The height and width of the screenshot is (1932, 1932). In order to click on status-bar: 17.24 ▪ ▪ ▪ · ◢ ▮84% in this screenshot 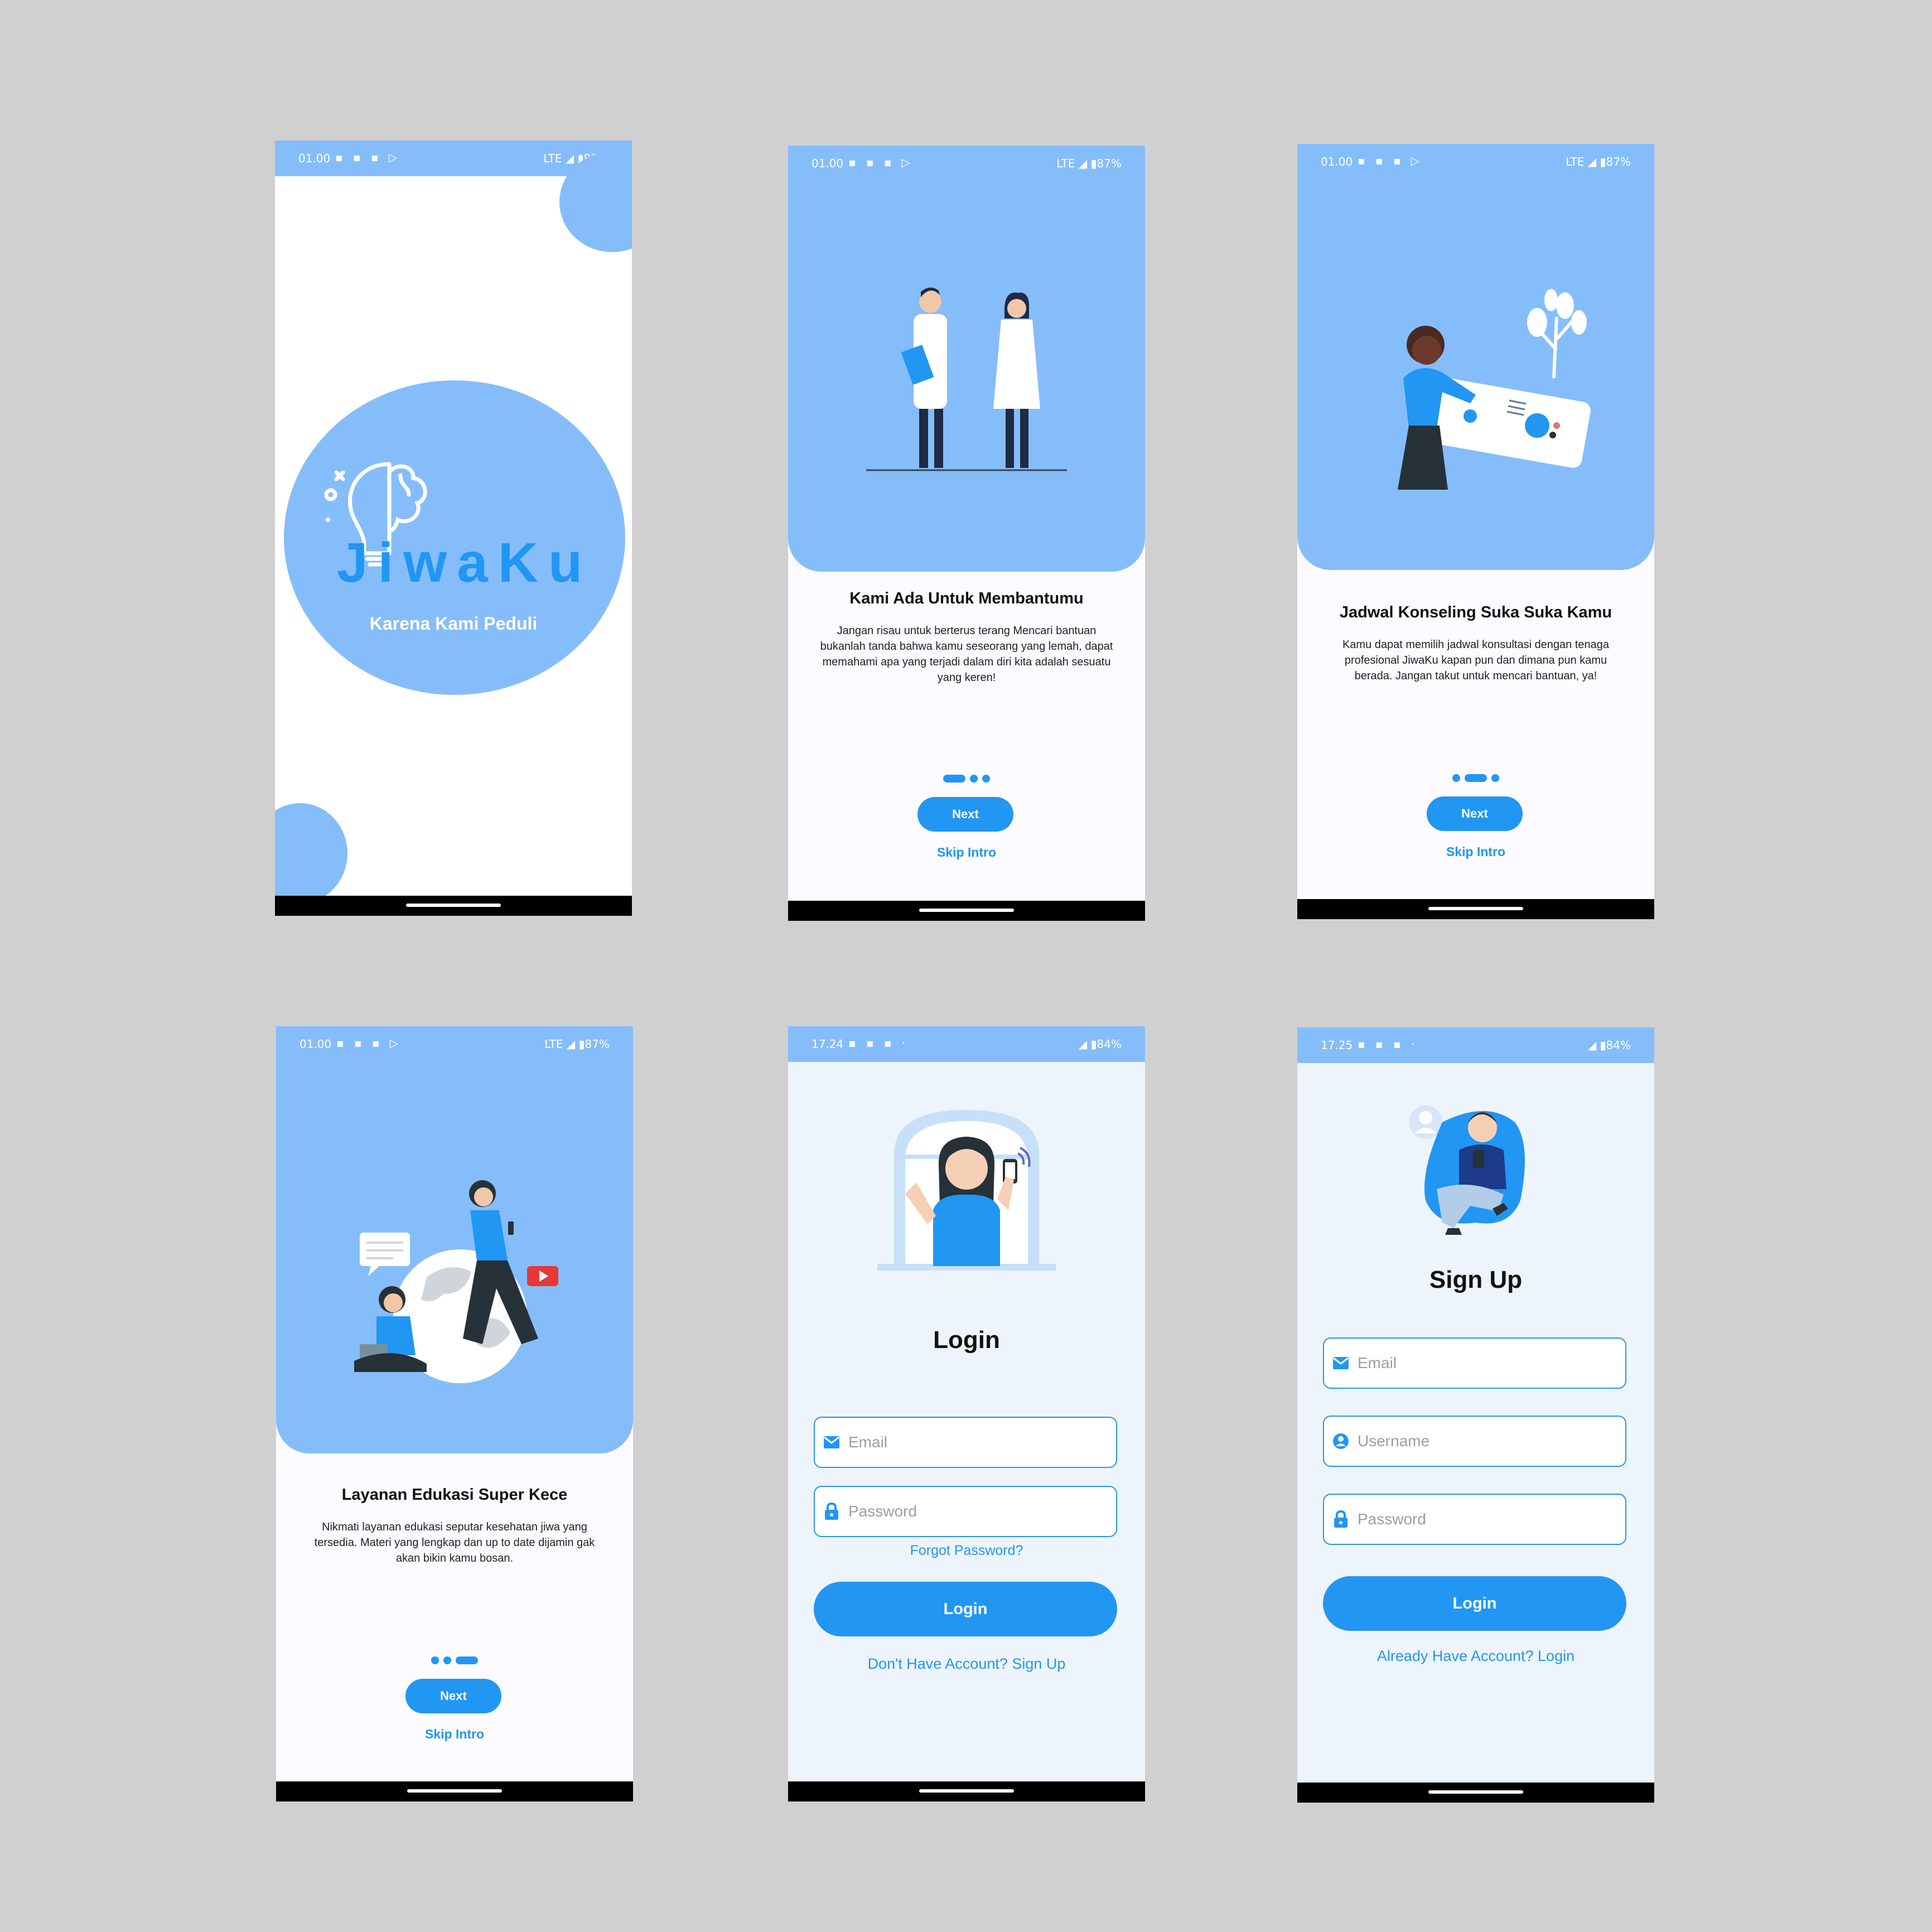, I will do `click(966, 1044)`.